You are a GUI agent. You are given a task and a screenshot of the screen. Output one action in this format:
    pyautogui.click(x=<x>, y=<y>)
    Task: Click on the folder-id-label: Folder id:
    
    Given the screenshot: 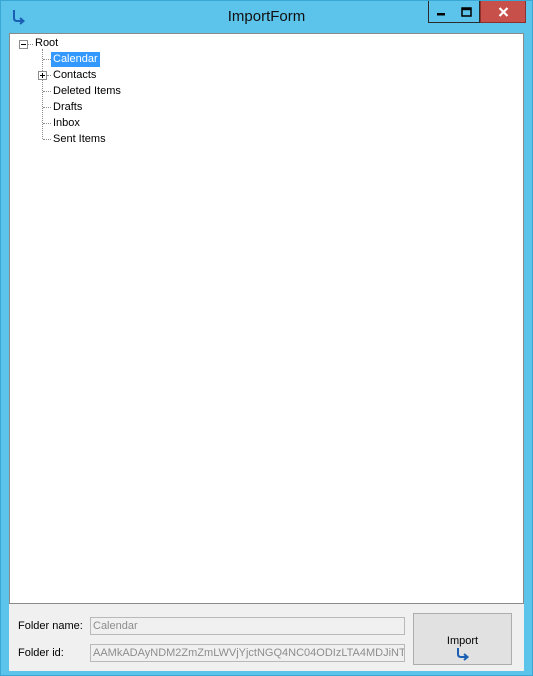 What is the action you would take?
    pyautogui.click(x=41, y=653)
    